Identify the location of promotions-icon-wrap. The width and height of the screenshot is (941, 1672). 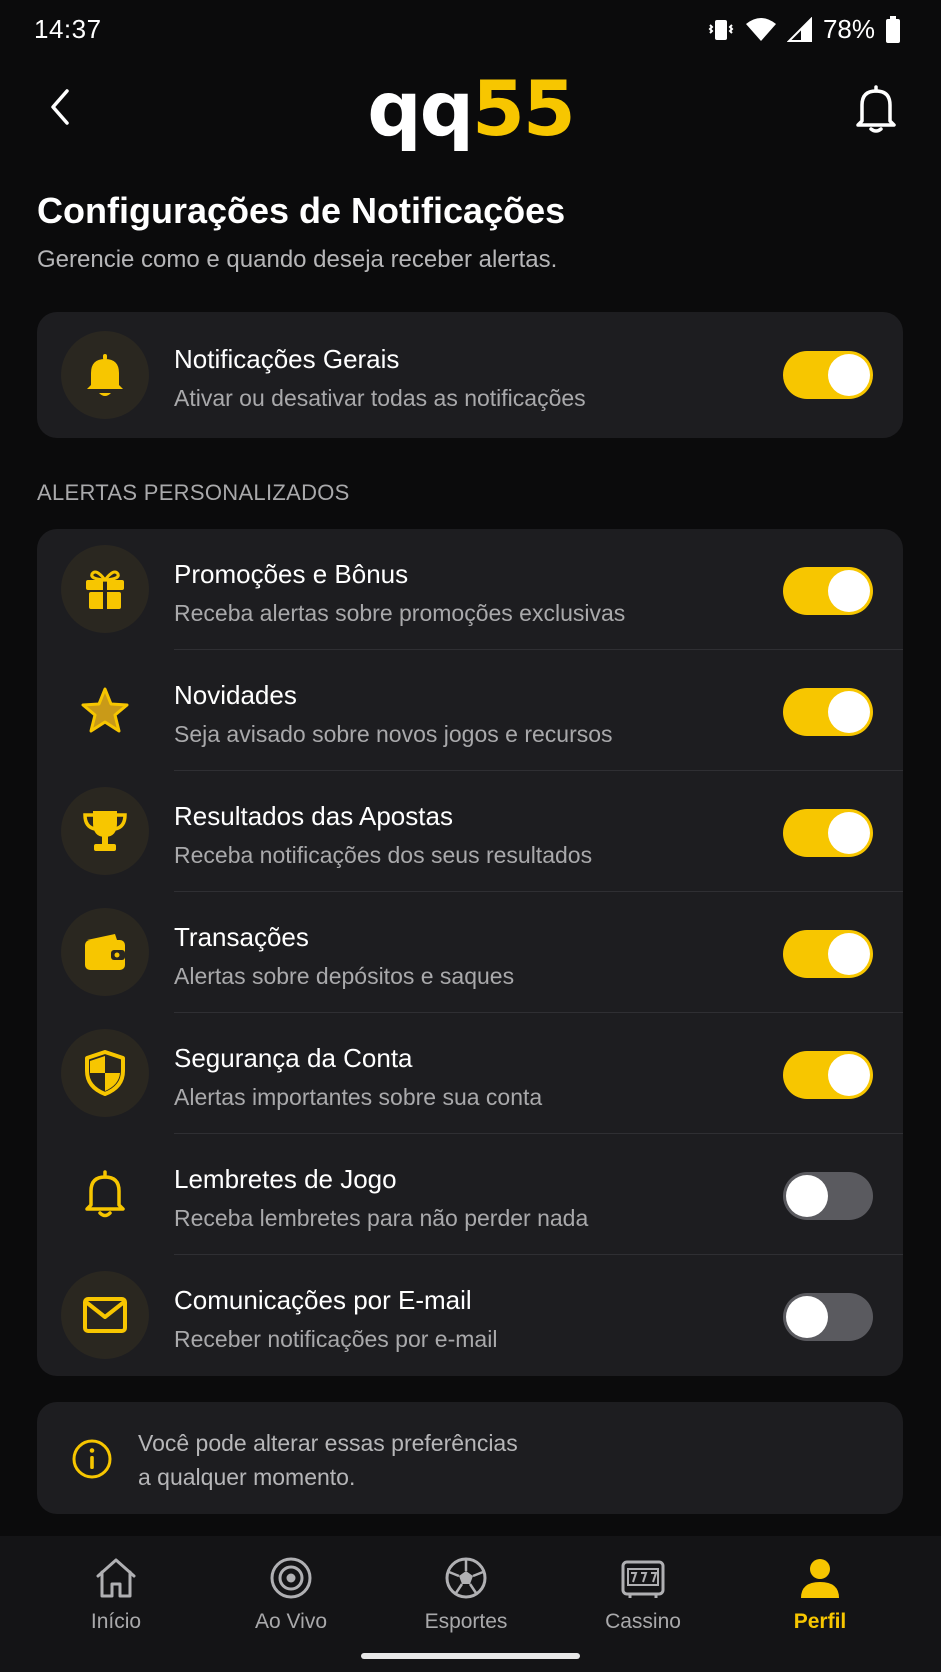
(105, 589).